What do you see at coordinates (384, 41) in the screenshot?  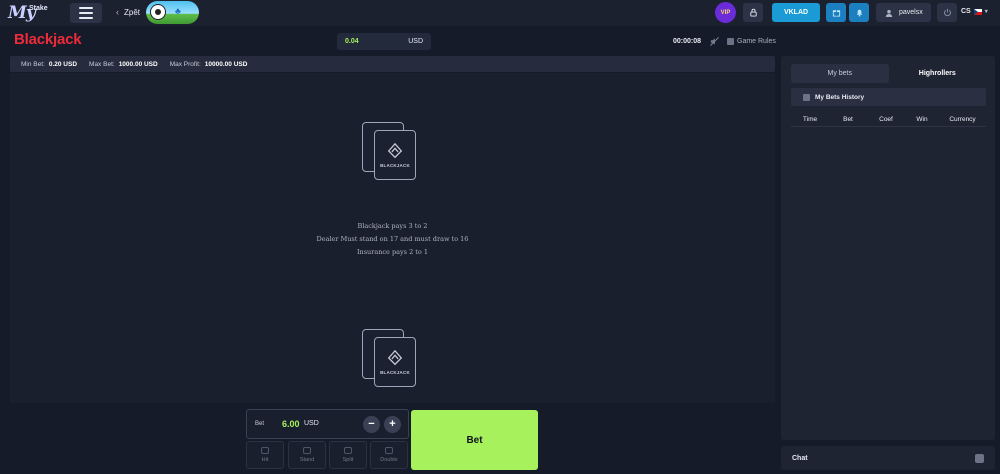 I see `balance-display: 0.04 USD` at bounding box center [384, 41].